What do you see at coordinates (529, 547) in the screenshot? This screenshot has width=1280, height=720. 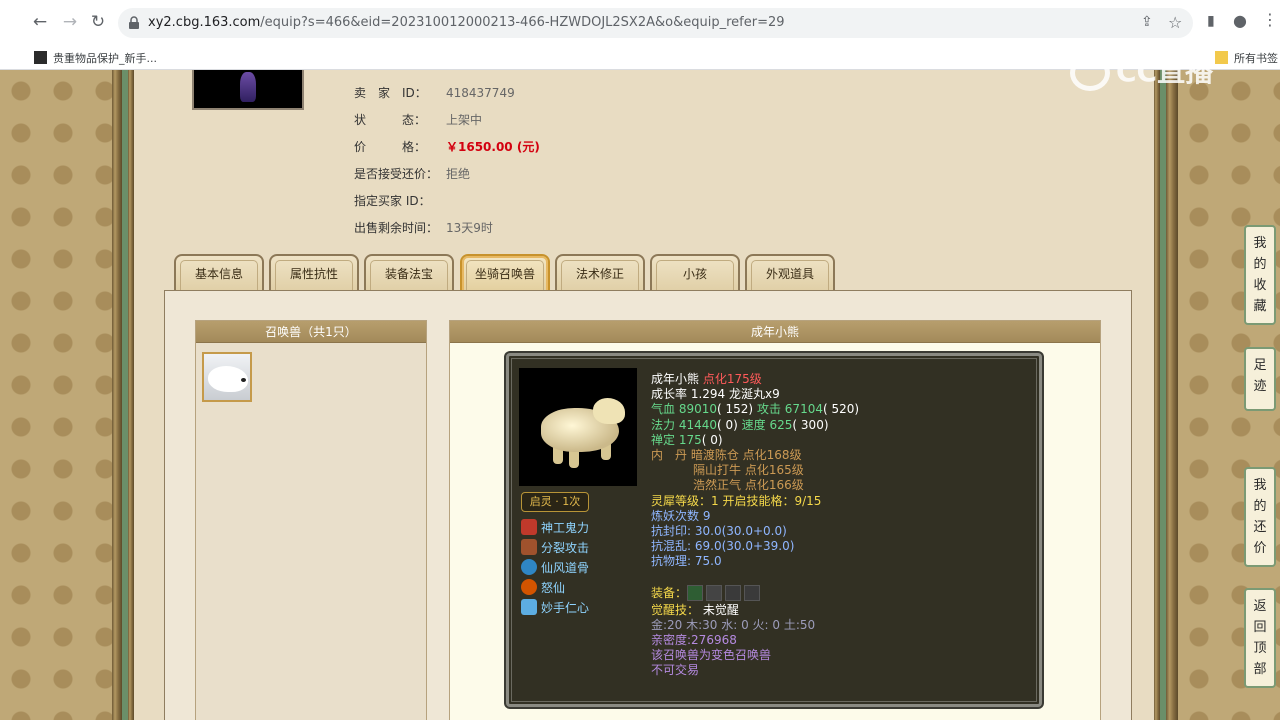 I see `skill-split-icon` at bounding box center [529, 547].